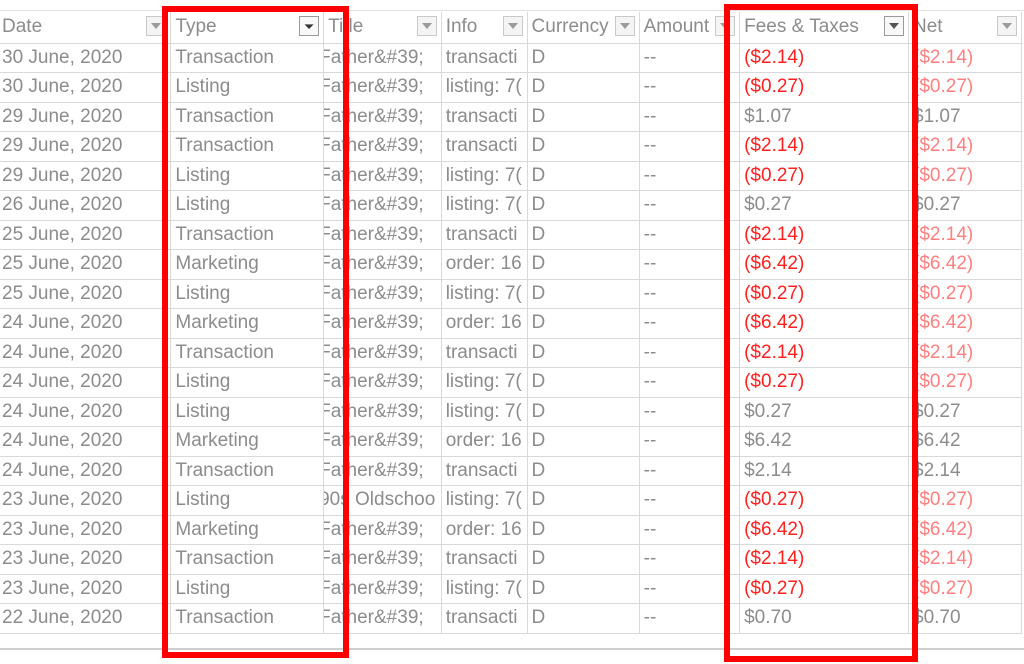  What do you see at coordinates (824, 117) in the screenshot?
I see `fees-cell: $1.07` at bounding box center [824, 117].